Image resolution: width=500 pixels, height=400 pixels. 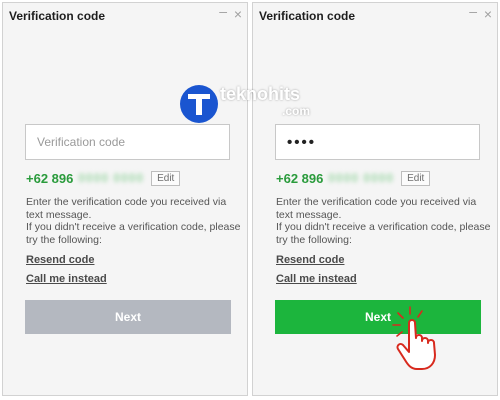 I want to click on click-burst-icon, so click(x=407, y=321).